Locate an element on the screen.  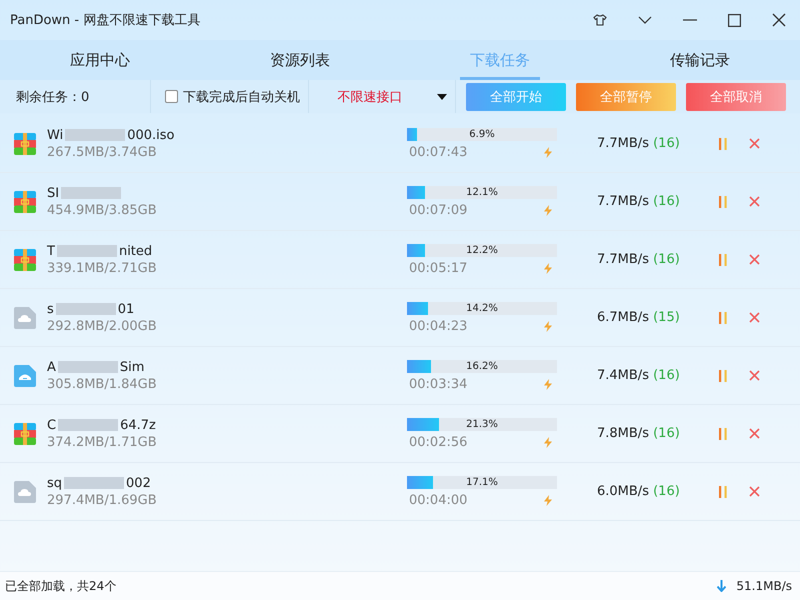
toolbar-button: 全部开始 is located at coordinates (516, 96).